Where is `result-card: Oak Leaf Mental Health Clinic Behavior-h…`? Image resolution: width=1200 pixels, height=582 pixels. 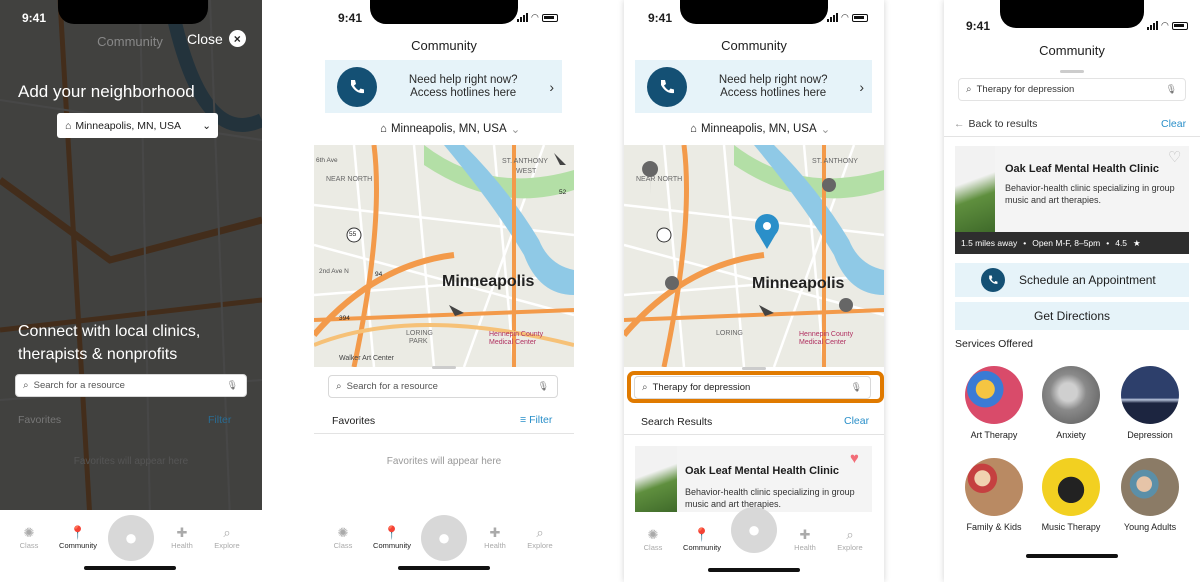
result-card: Oak Leaf Mental Health Clinic Behavior-h… is located at coordinates (753, 479).